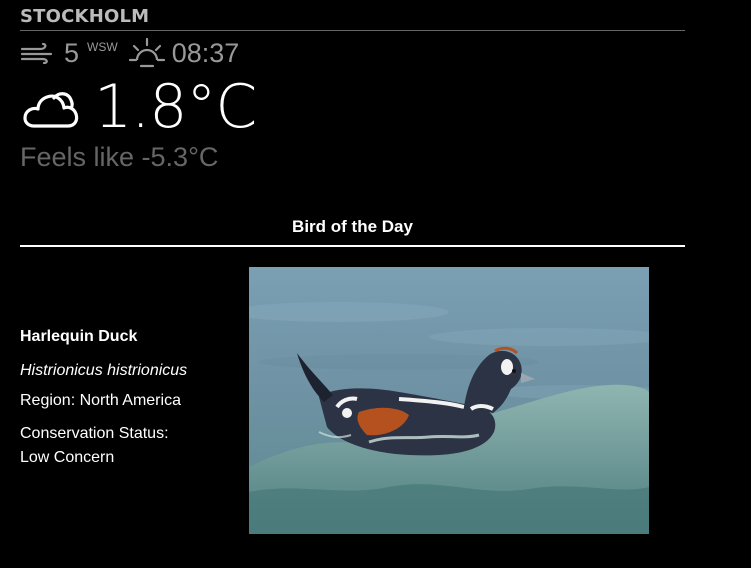 The height and width of the screenshot is (568, 751). Describe the element at coordinates (205, 52) in the screenshot. I see `sunrise-time: 08:37` at that location.